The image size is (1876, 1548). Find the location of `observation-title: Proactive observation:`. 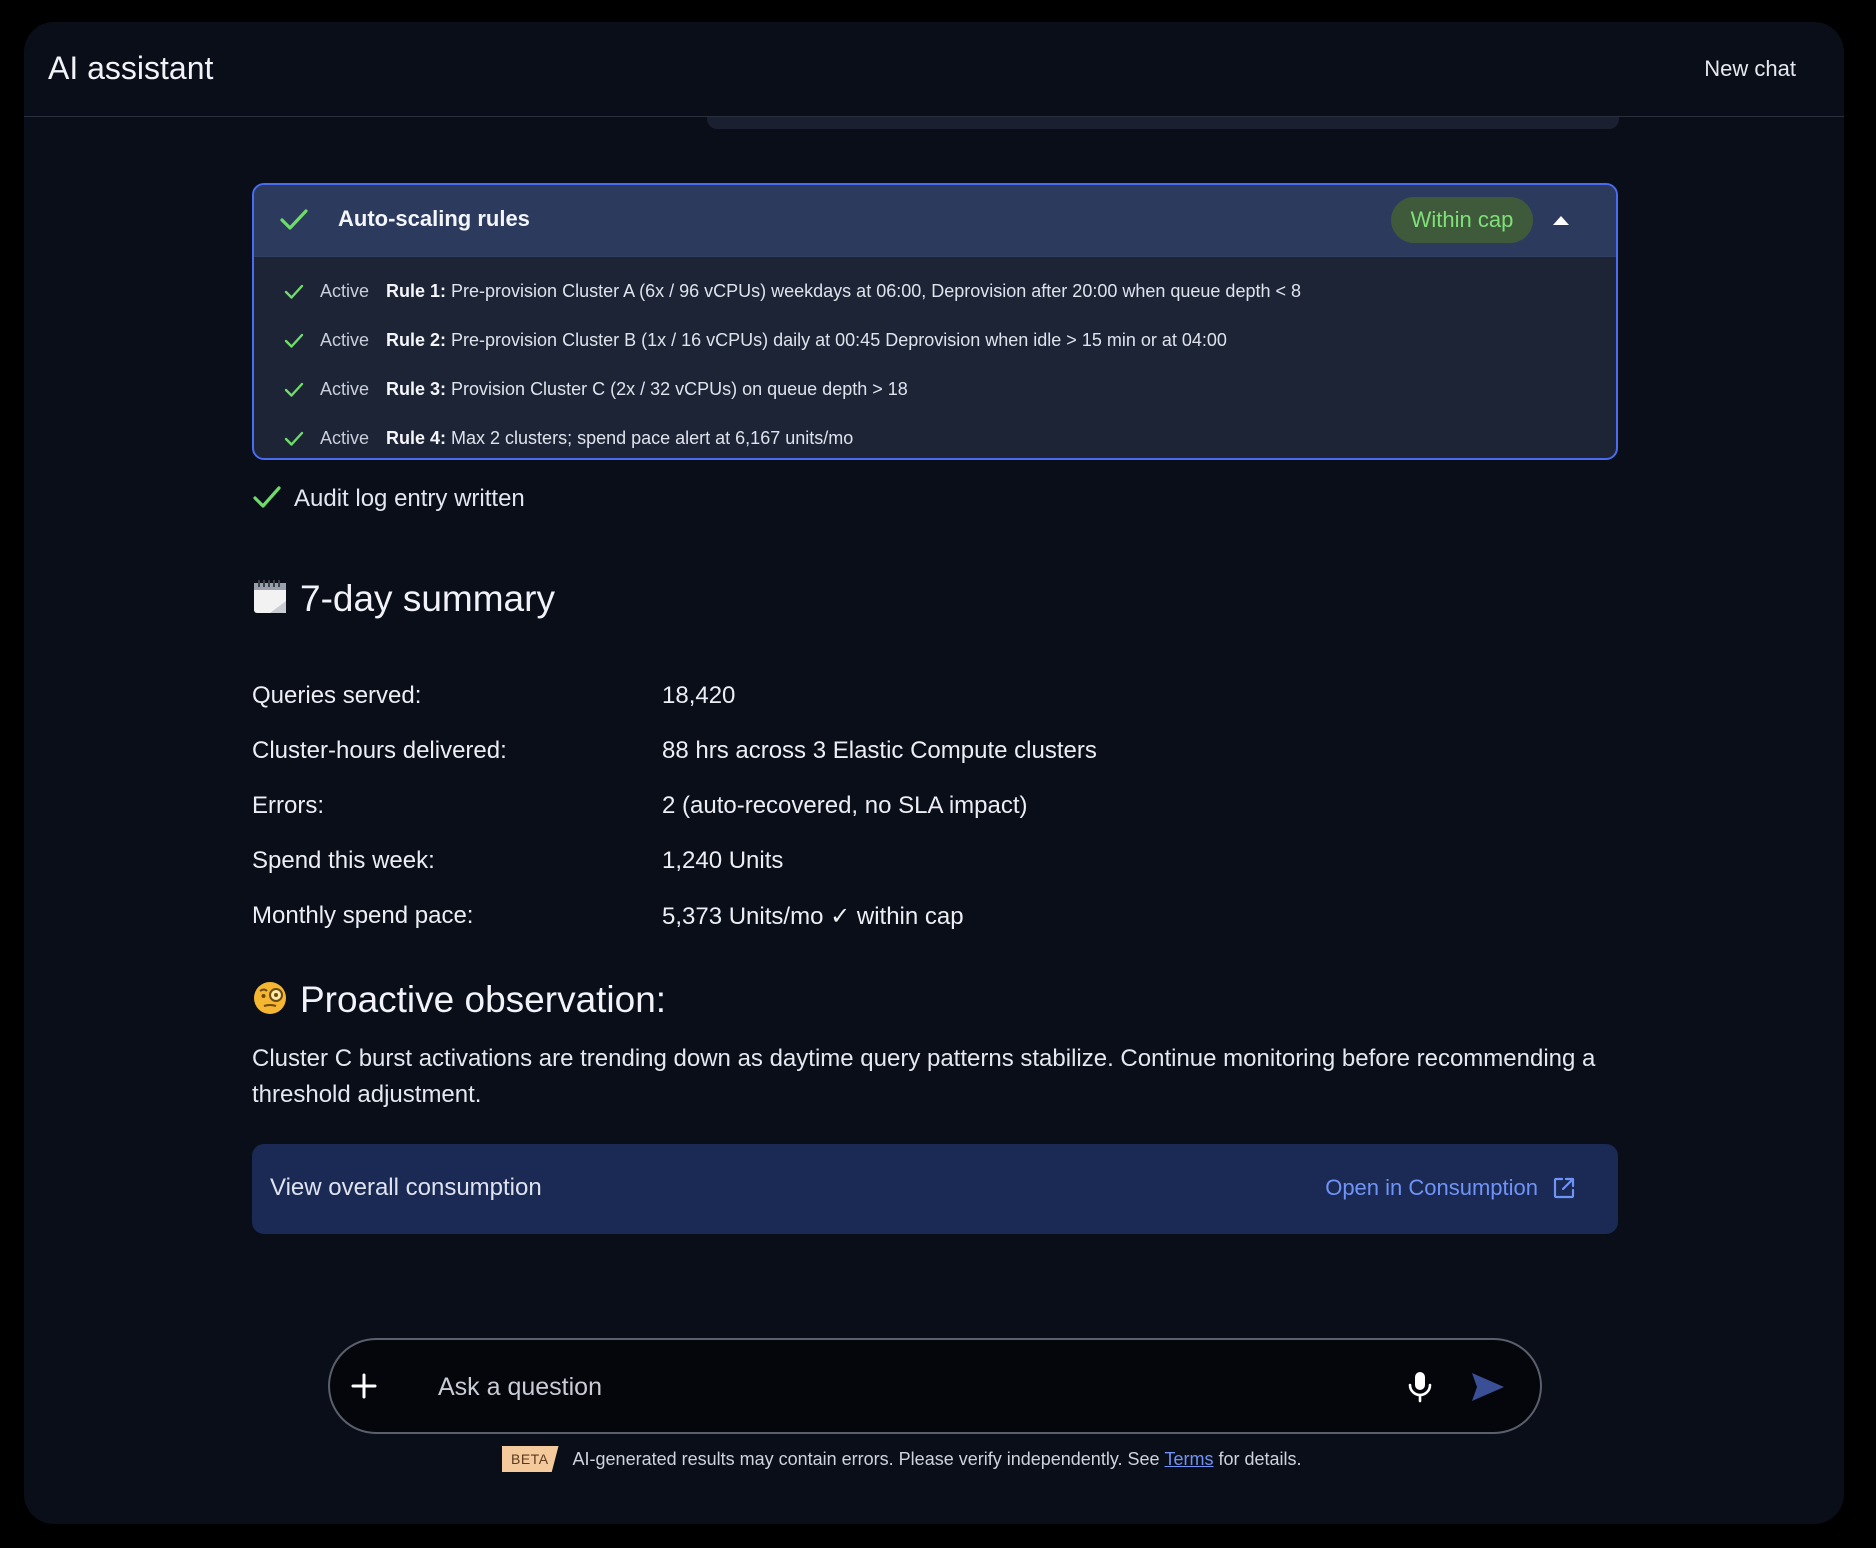

observation-title: Proactive observation: is located at coordinates (459, 1000).